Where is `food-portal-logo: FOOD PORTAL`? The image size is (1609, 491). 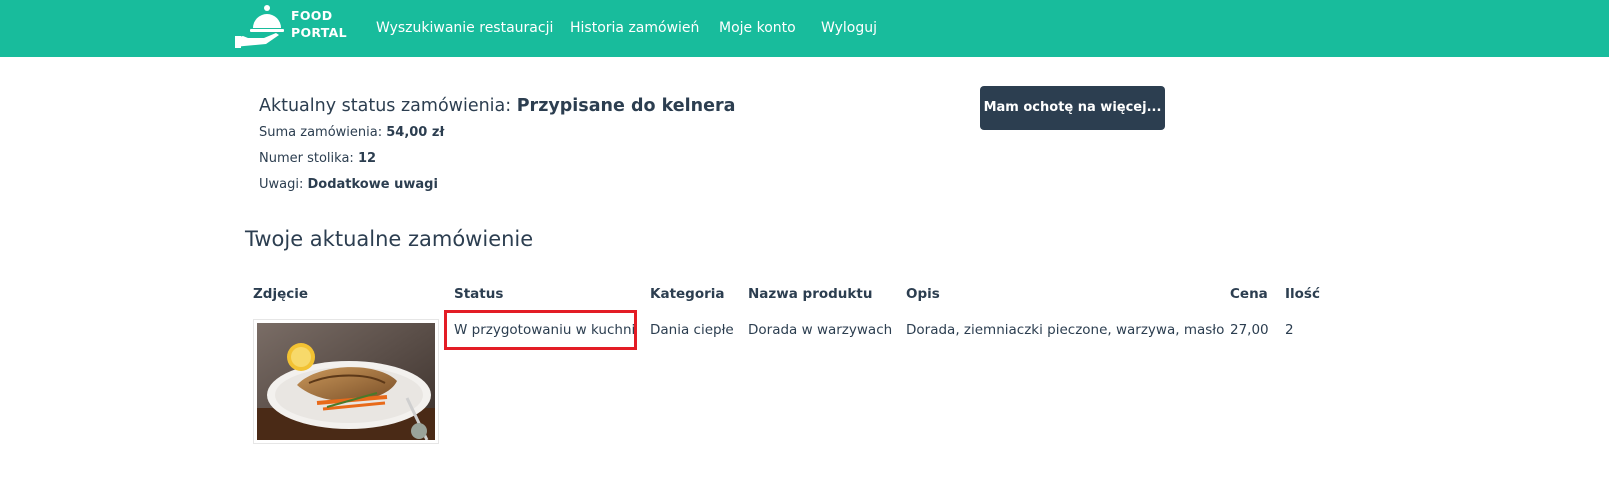 food-portal-logo: FOOD PORTAL is located at coordinates (294, 28).